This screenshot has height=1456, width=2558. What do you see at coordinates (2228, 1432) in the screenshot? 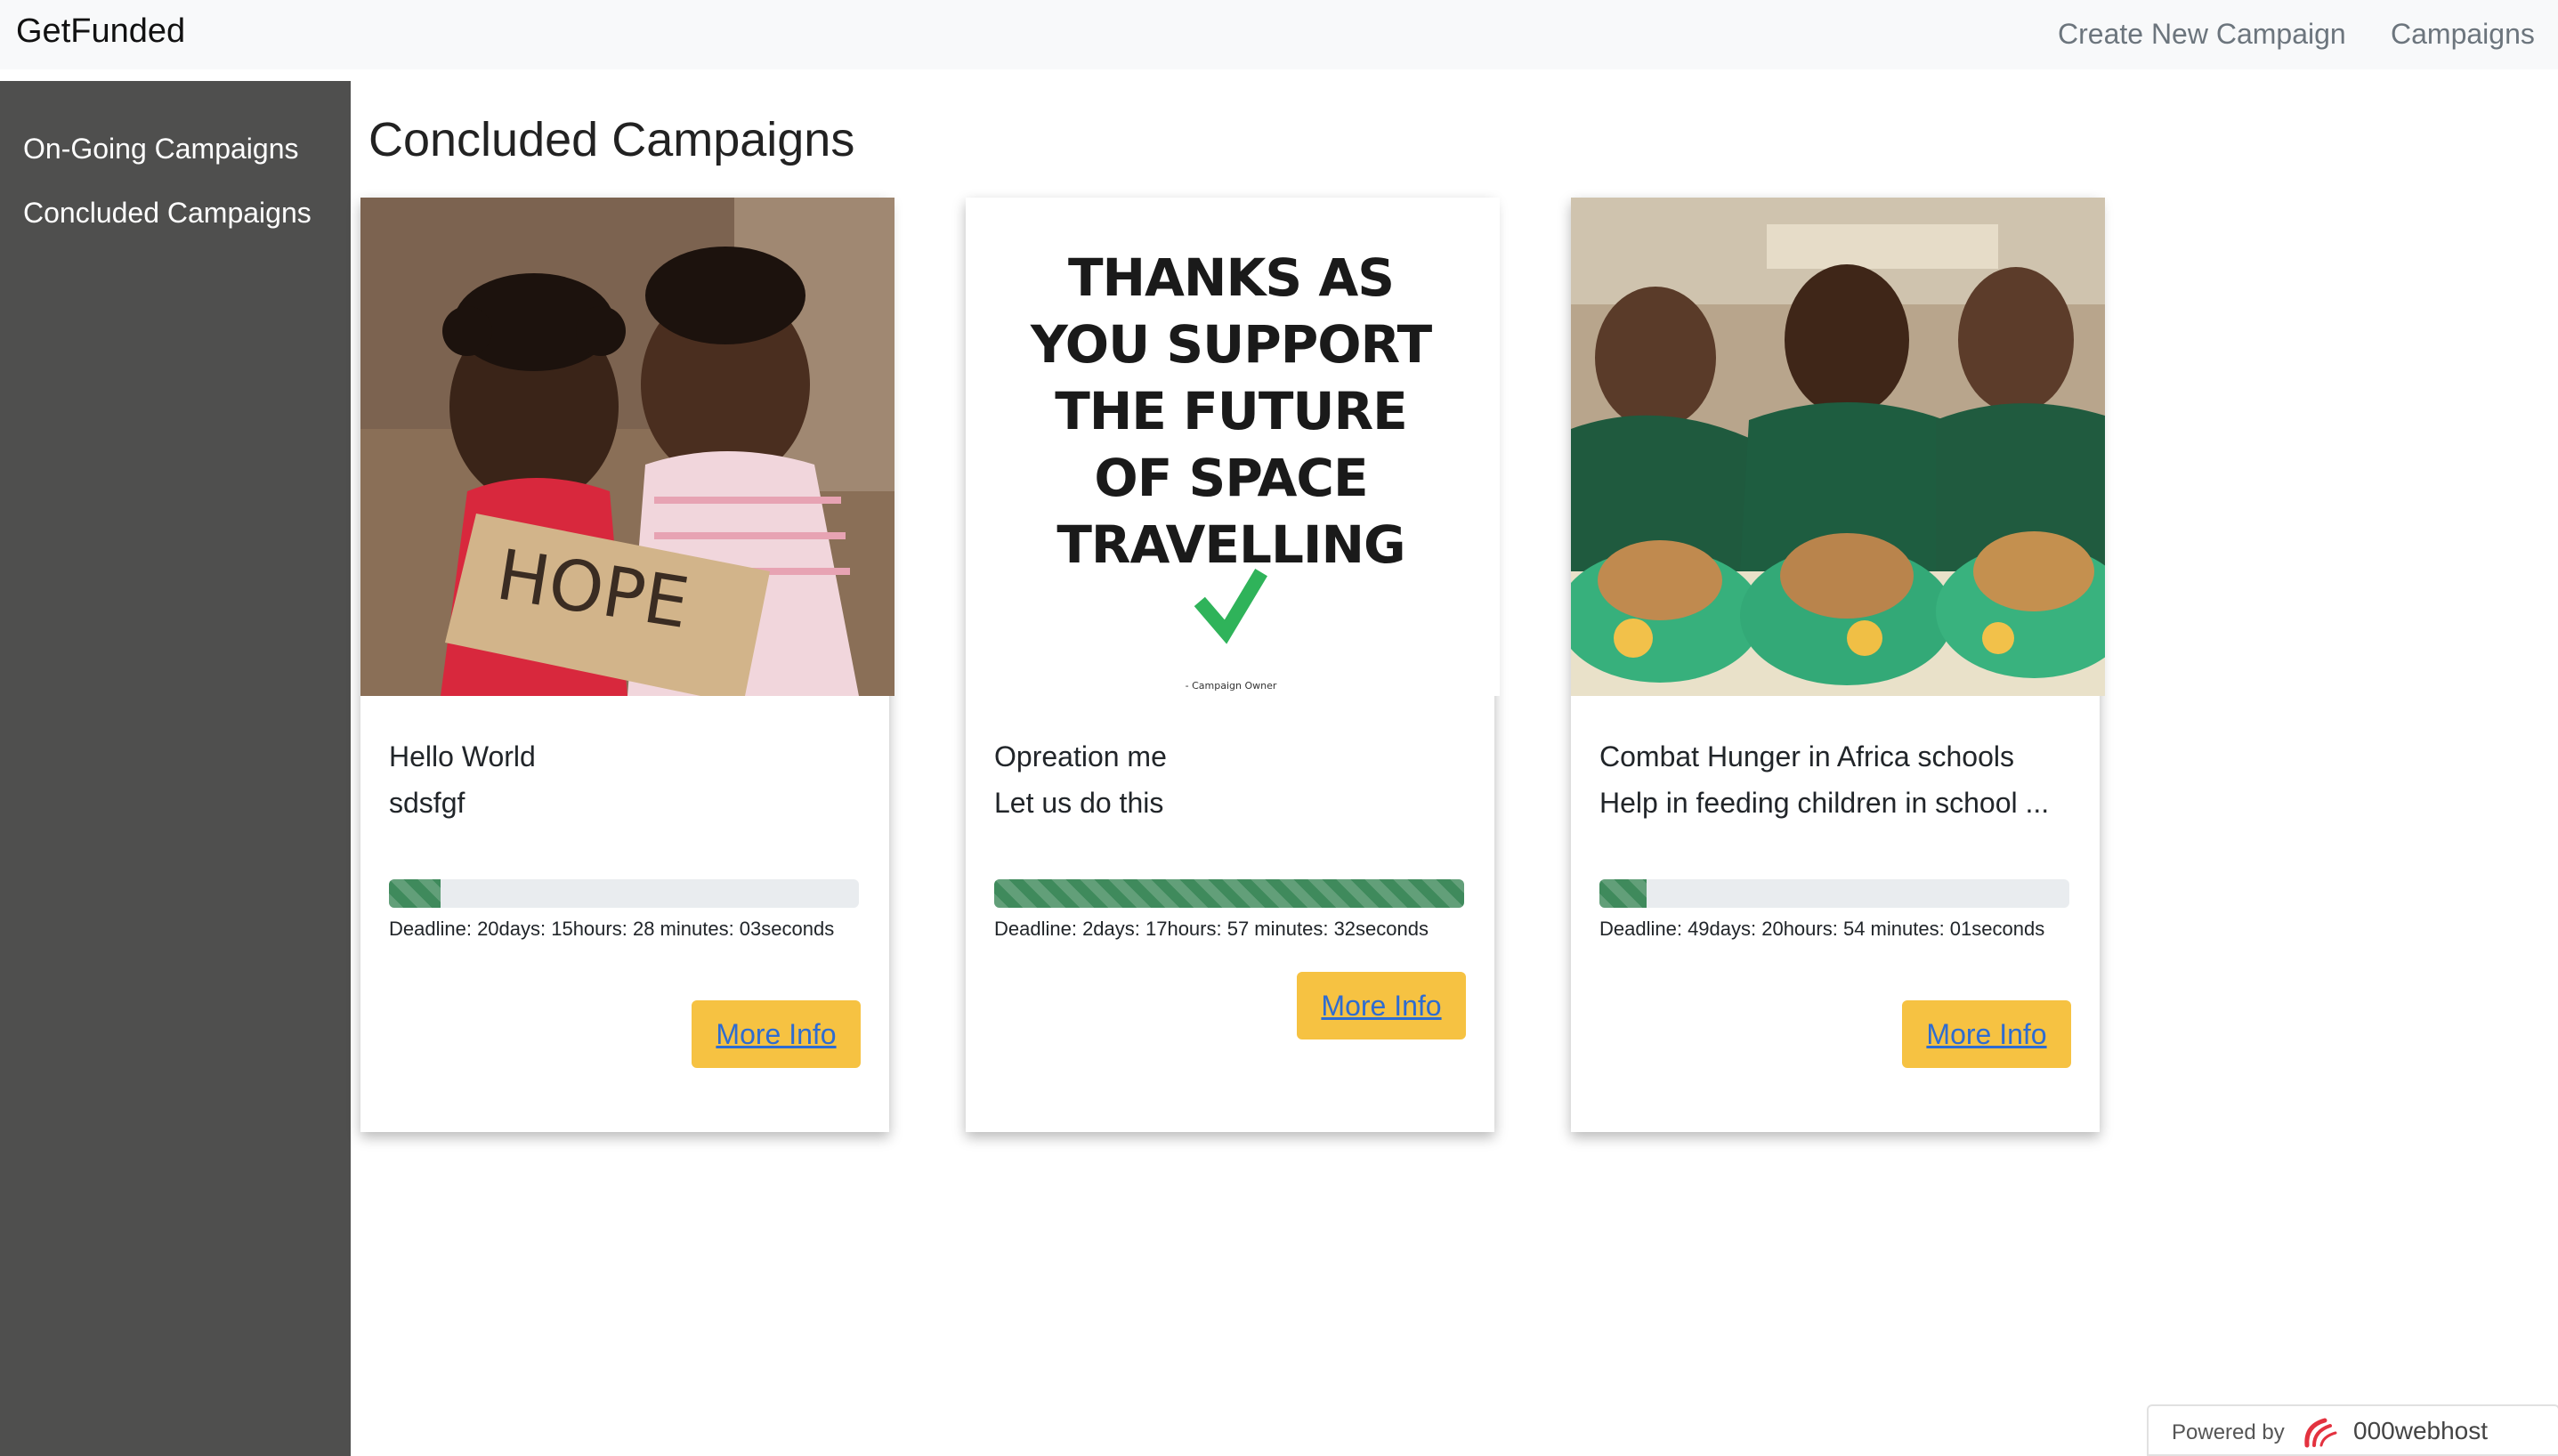
I see `powered-by-label: Powered by` at bounding box center [2228, 1432].